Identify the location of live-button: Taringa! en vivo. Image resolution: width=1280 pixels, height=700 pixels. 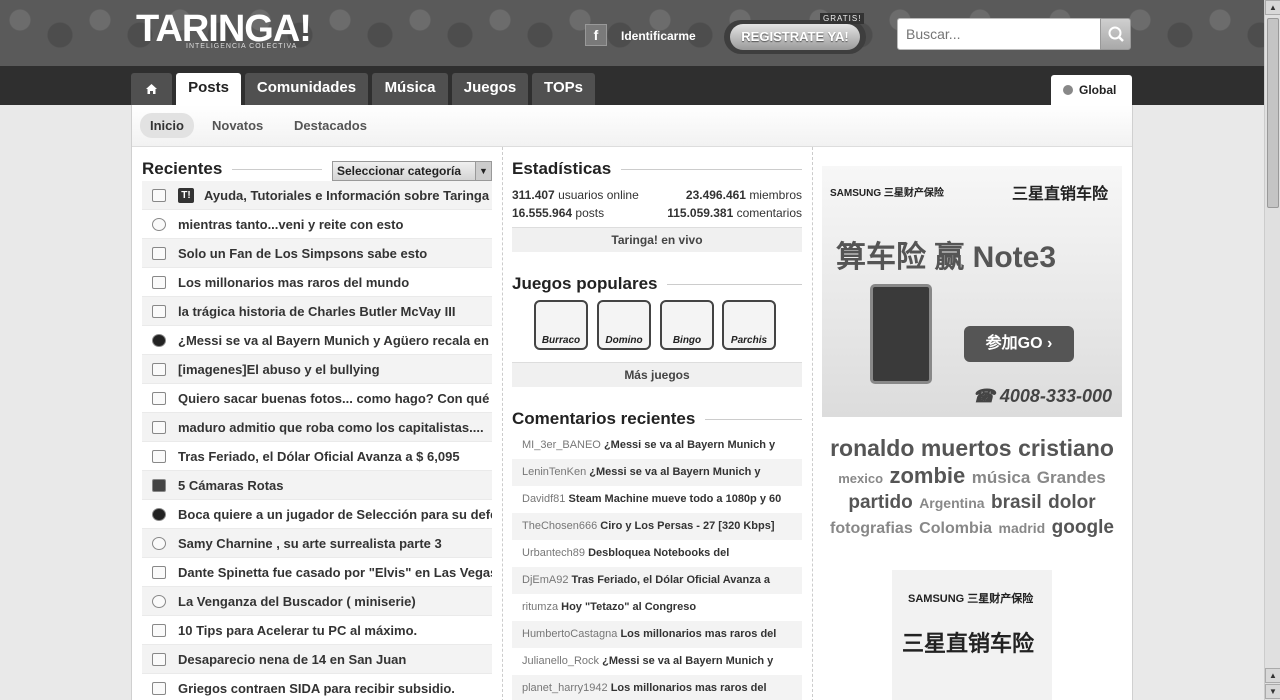
(657, 239).